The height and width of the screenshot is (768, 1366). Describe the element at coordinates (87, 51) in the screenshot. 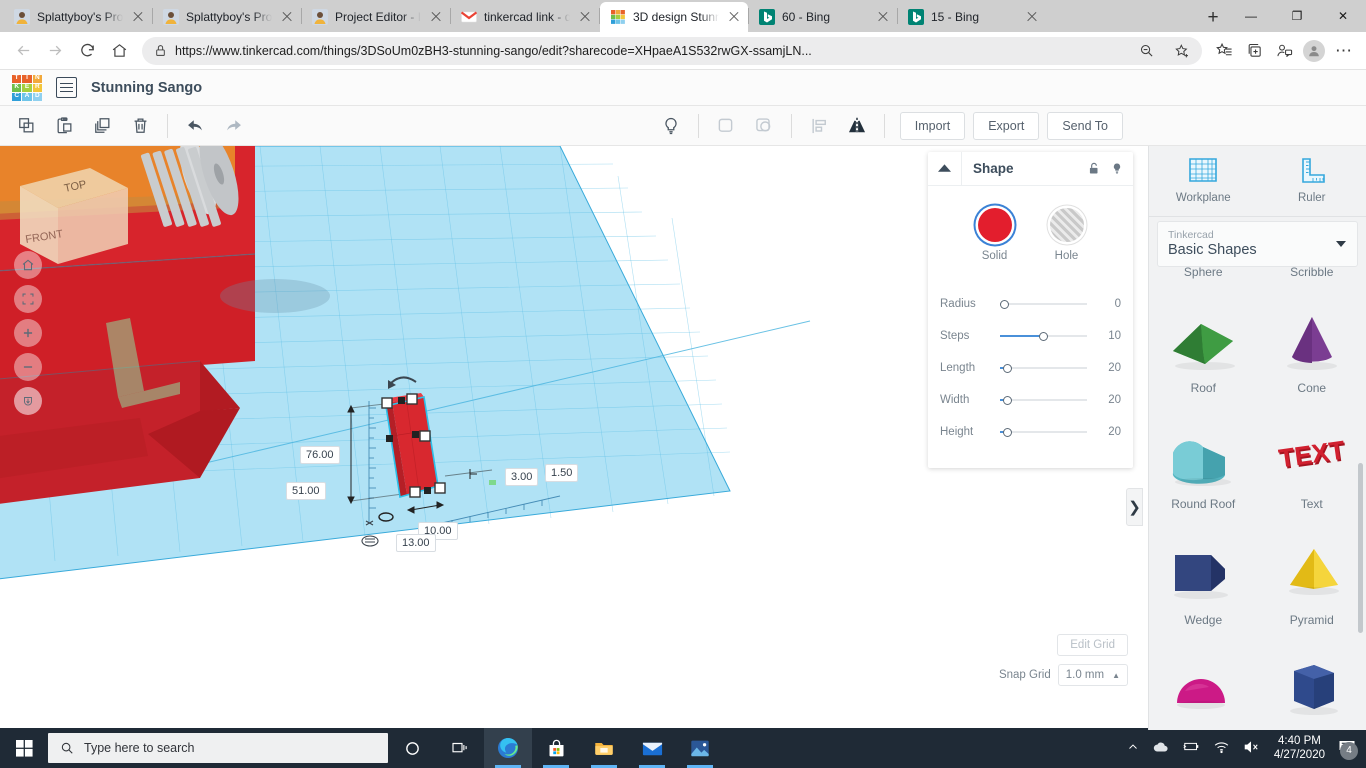

I see `reload-icon` at that location.